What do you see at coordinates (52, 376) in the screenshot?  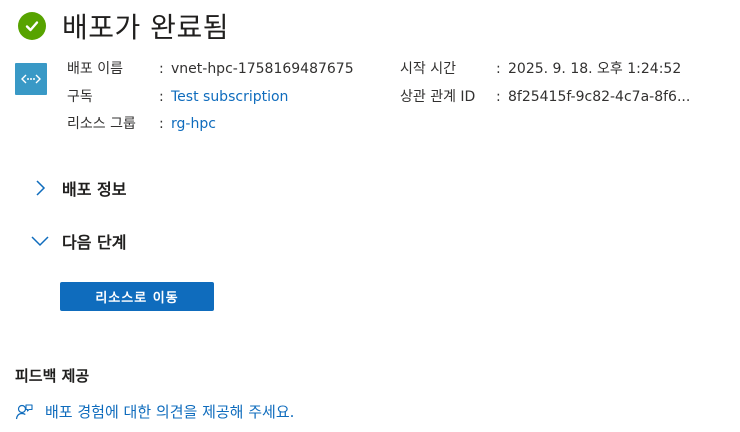 I see `feedback-title: 피드백 제공` at bounding box center [52, 376].